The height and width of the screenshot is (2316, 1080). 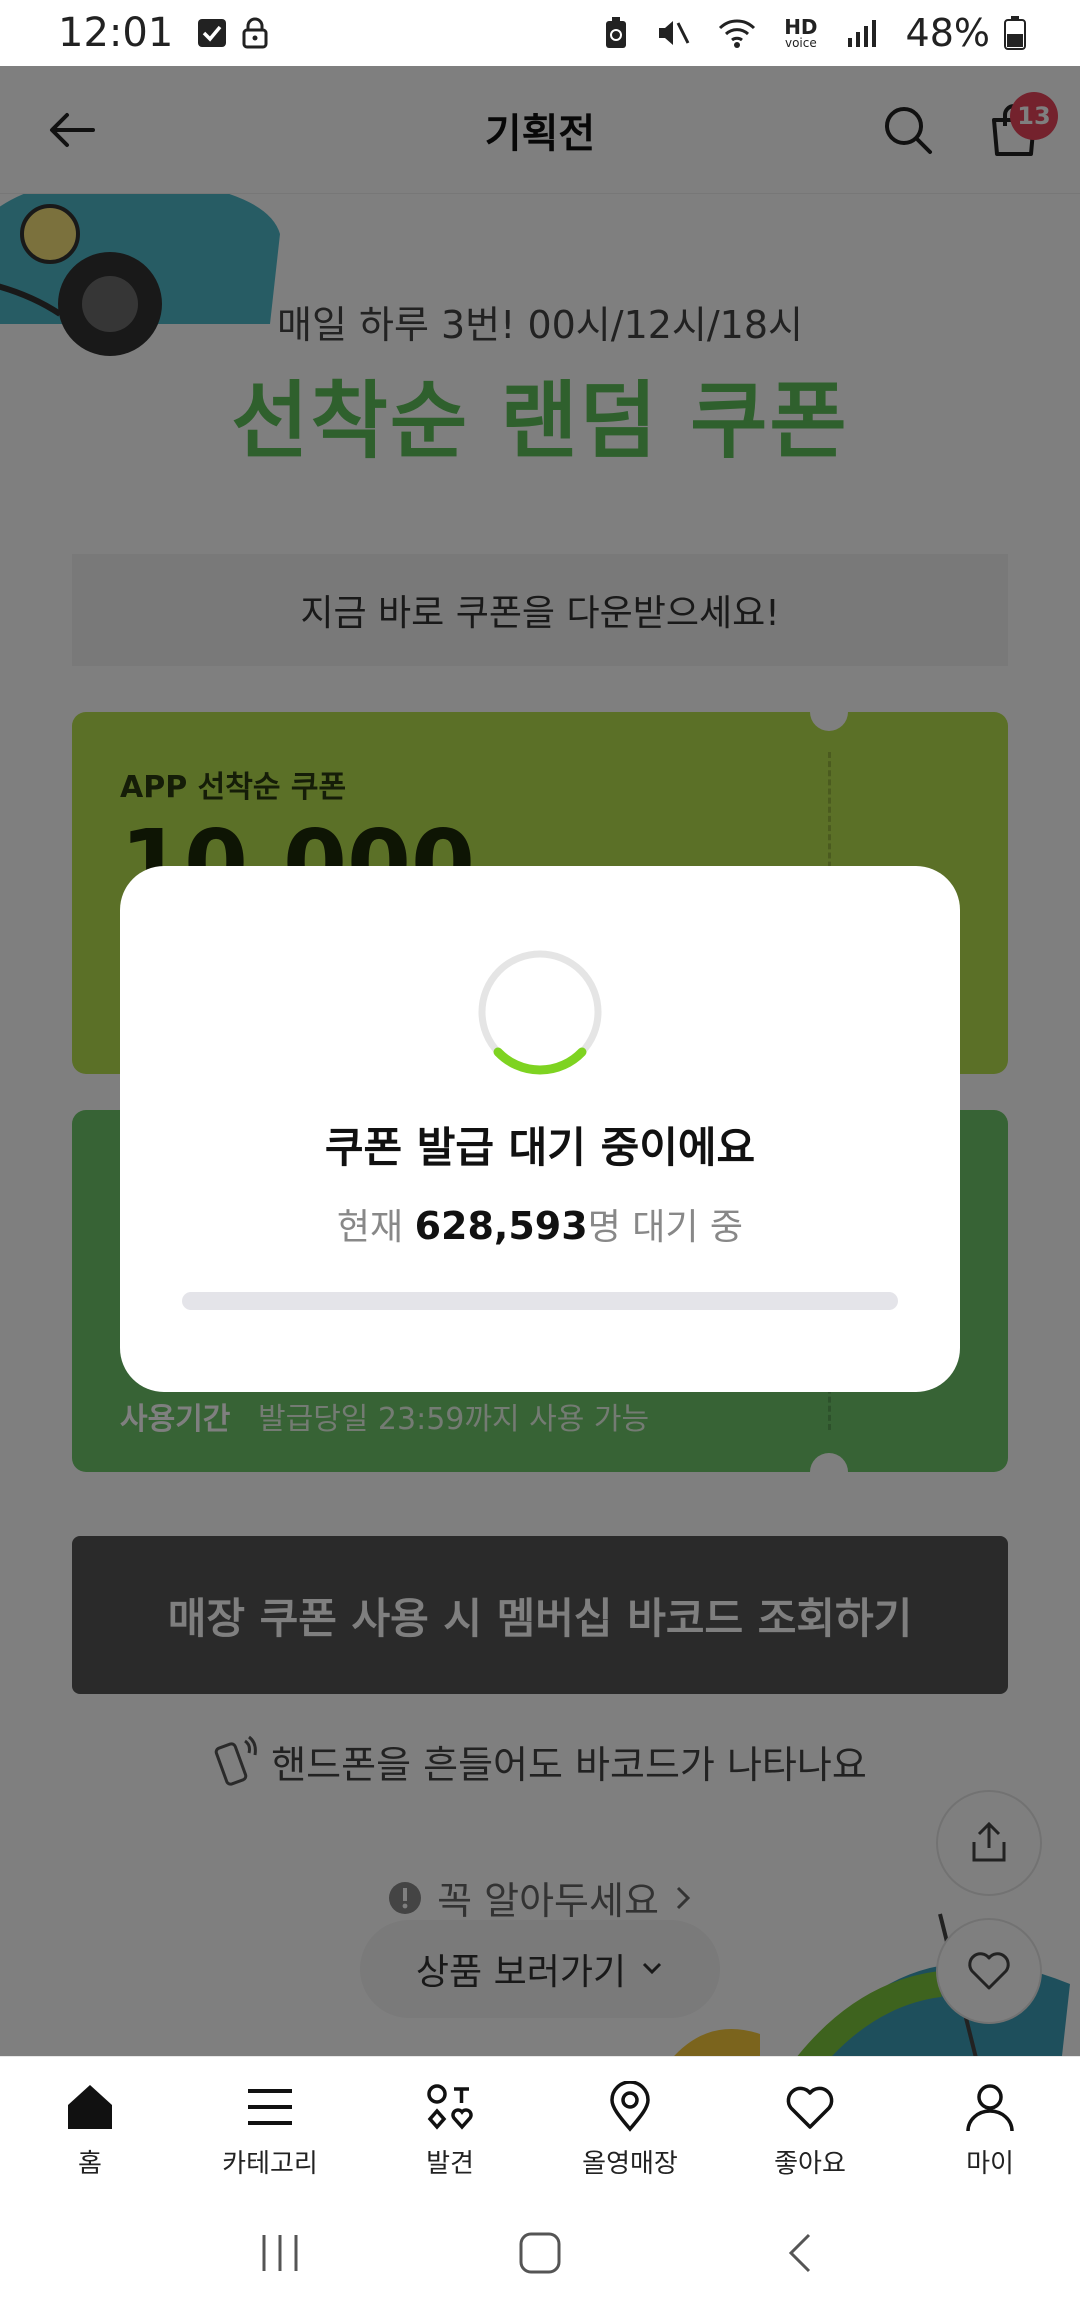 I want to click on queue-count: 현재 628,593명 대기 중, so click(x=540, y=1224).